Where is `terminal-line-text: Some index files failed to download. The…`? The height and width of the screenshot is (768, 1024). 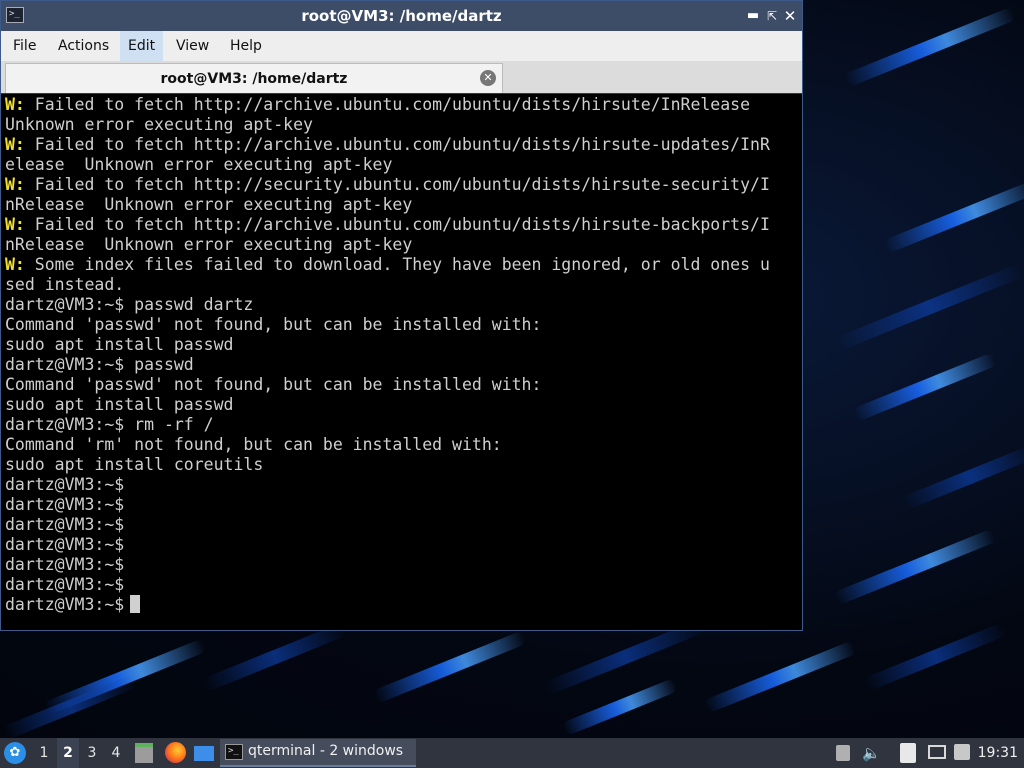
terminal-line-text: Some index files failed to download. The… is located at coordinates (397, 264).